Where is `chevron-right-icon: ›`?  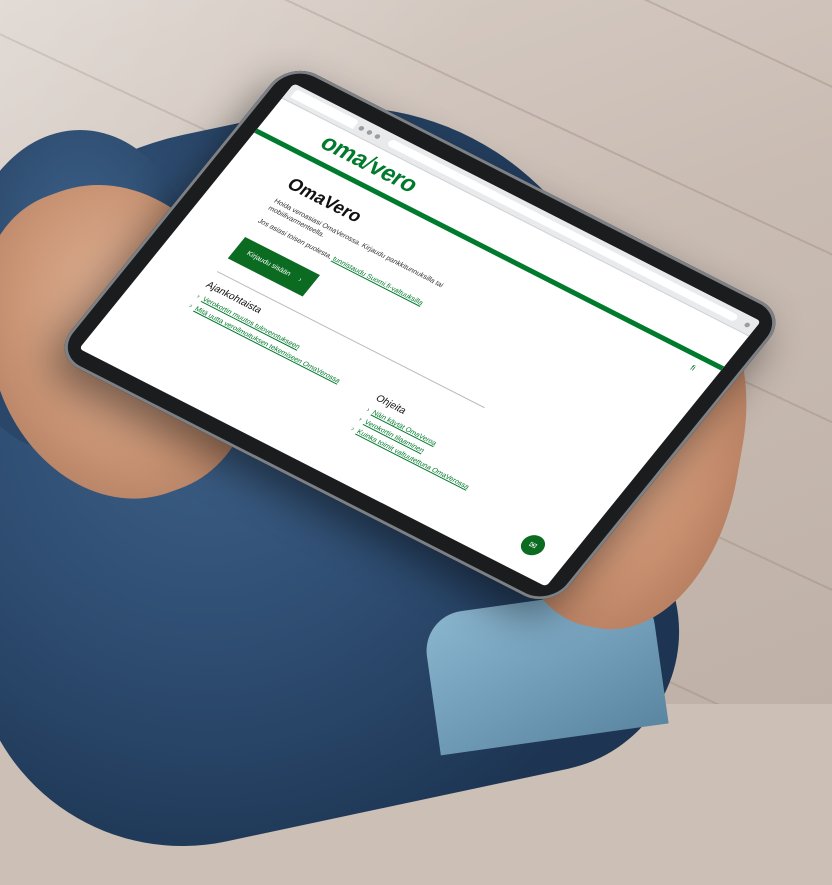 chevron-right-icon: › is located at coordinates (299, 280).